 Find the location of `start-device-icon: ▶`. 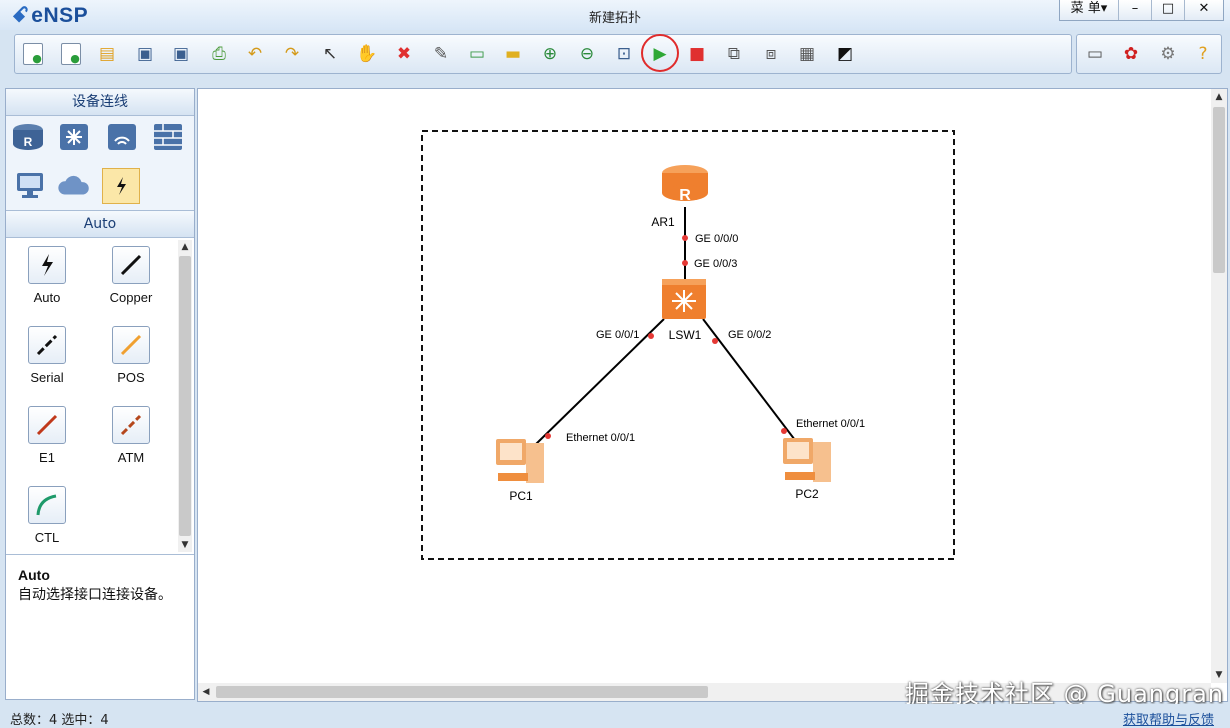

start-device-icon: ▶ is located at coordinates (660, 54).